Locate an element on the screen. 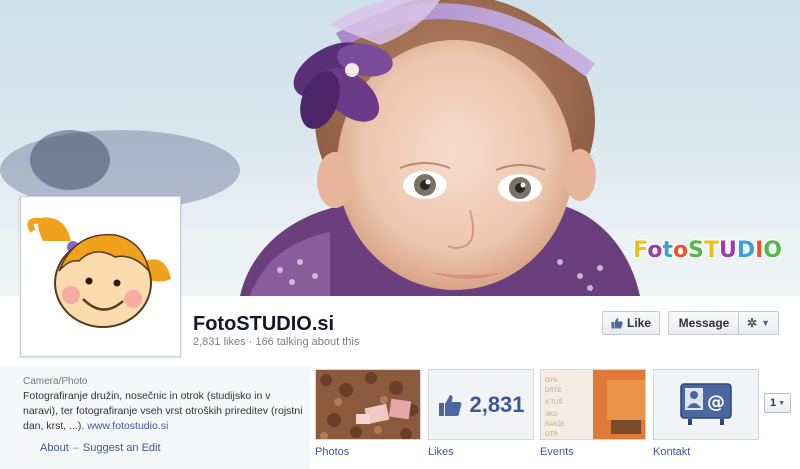 The width and height of the screenshot is (800, 469). app-kontakt-tile: @ is located at coordinates (706, 404).